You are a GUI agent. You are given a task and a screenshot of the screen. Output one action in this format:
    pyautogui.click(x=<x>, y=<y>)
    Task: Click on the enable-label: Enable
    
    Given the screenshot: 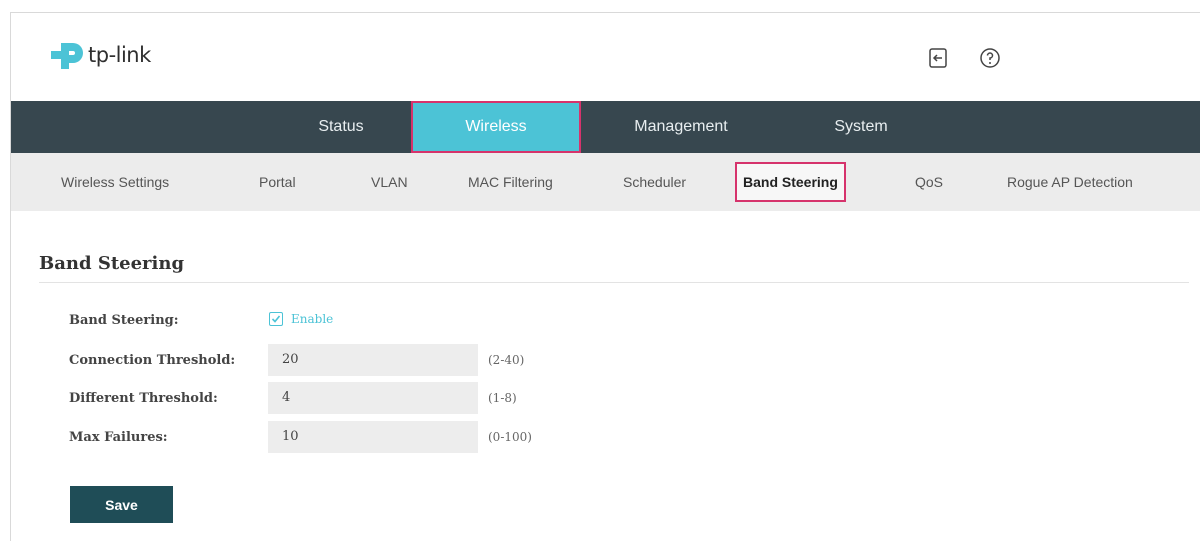 What is the action you would take?
    pyautogui.click(x=312, y=319)
    